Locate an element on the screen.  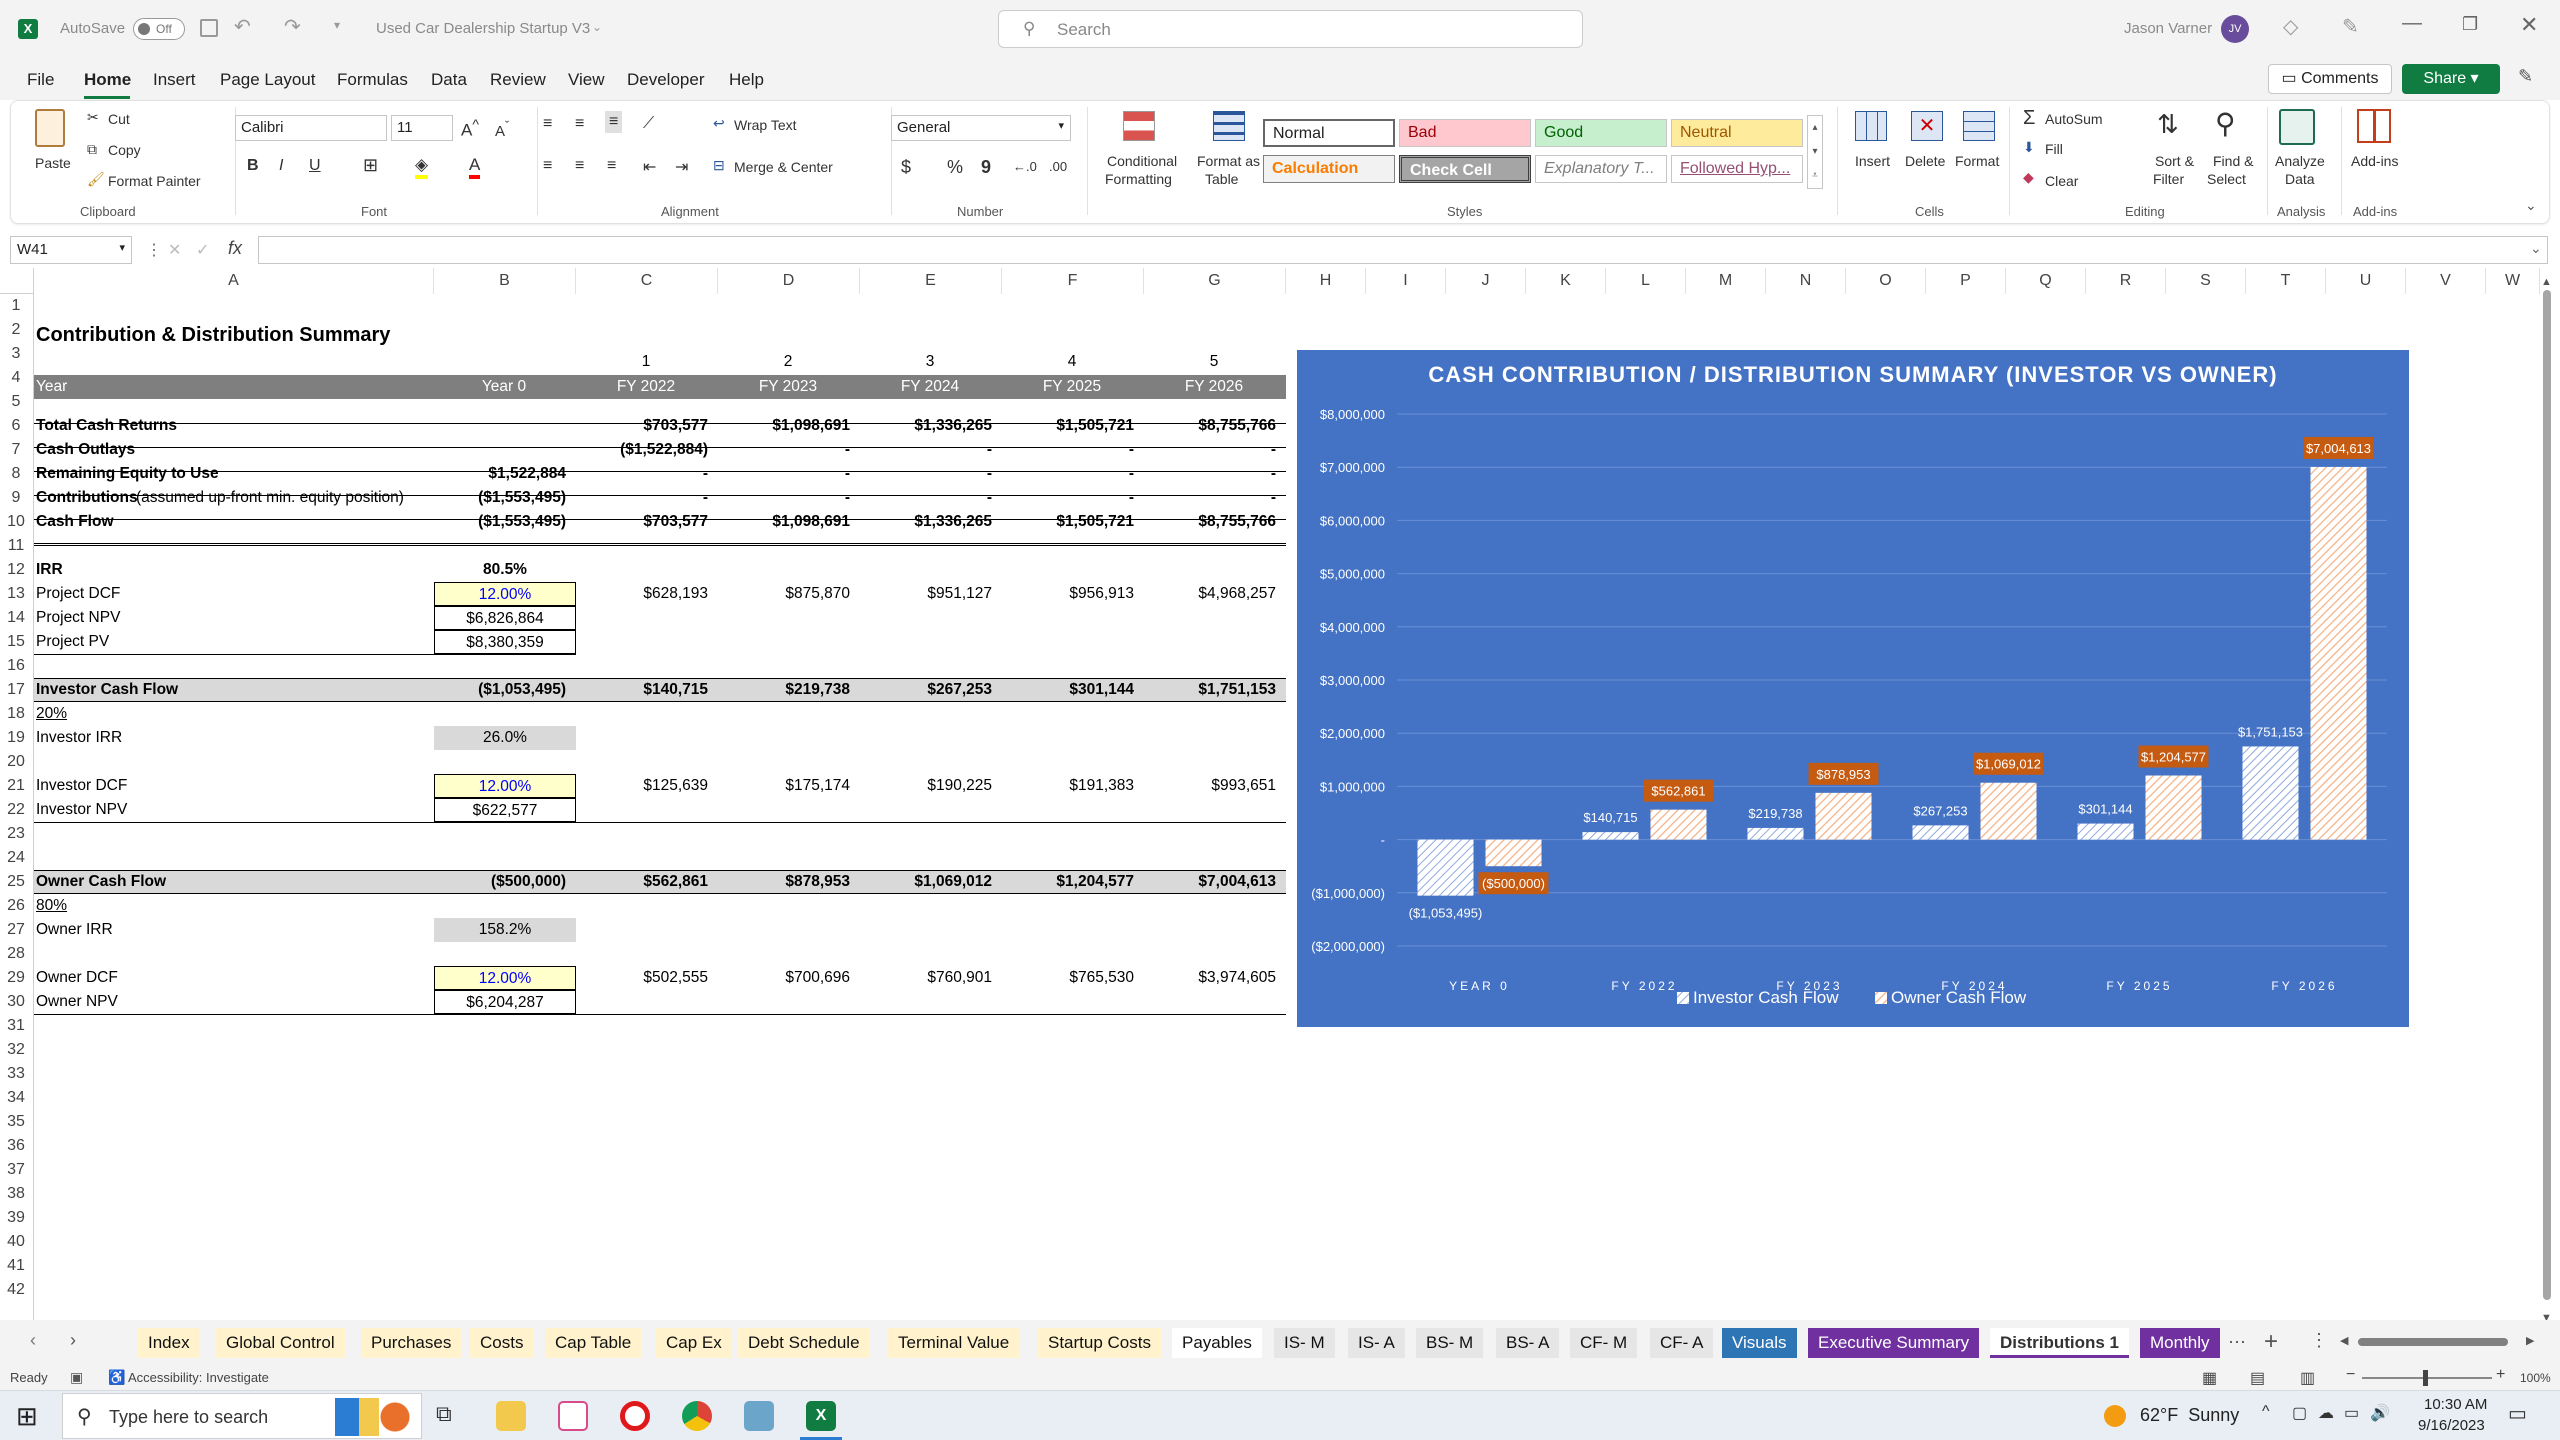
cell: Owner IRR is located at coordinates (74, 930).